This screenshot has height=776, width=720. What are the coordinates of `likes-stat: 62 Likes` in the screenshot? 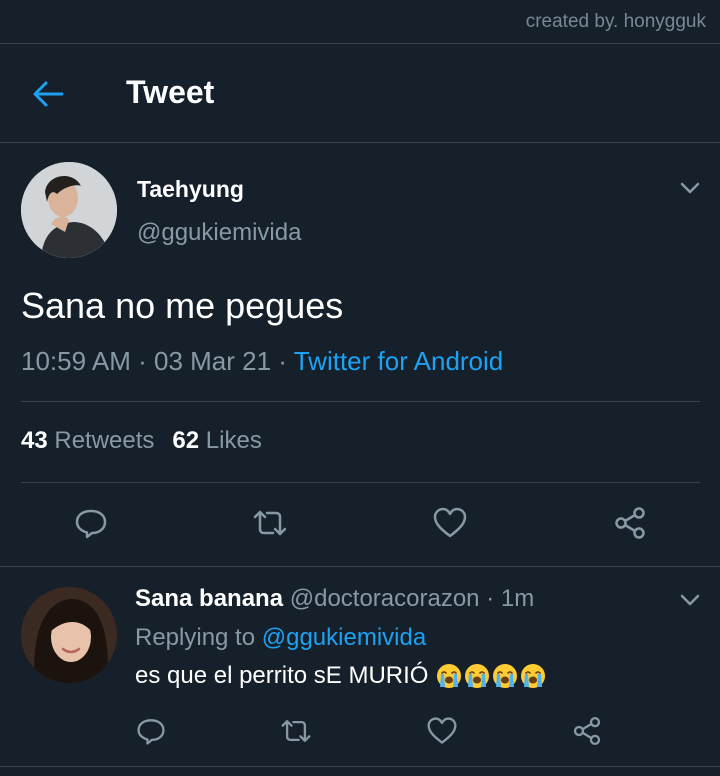 It's located at (216, 440).